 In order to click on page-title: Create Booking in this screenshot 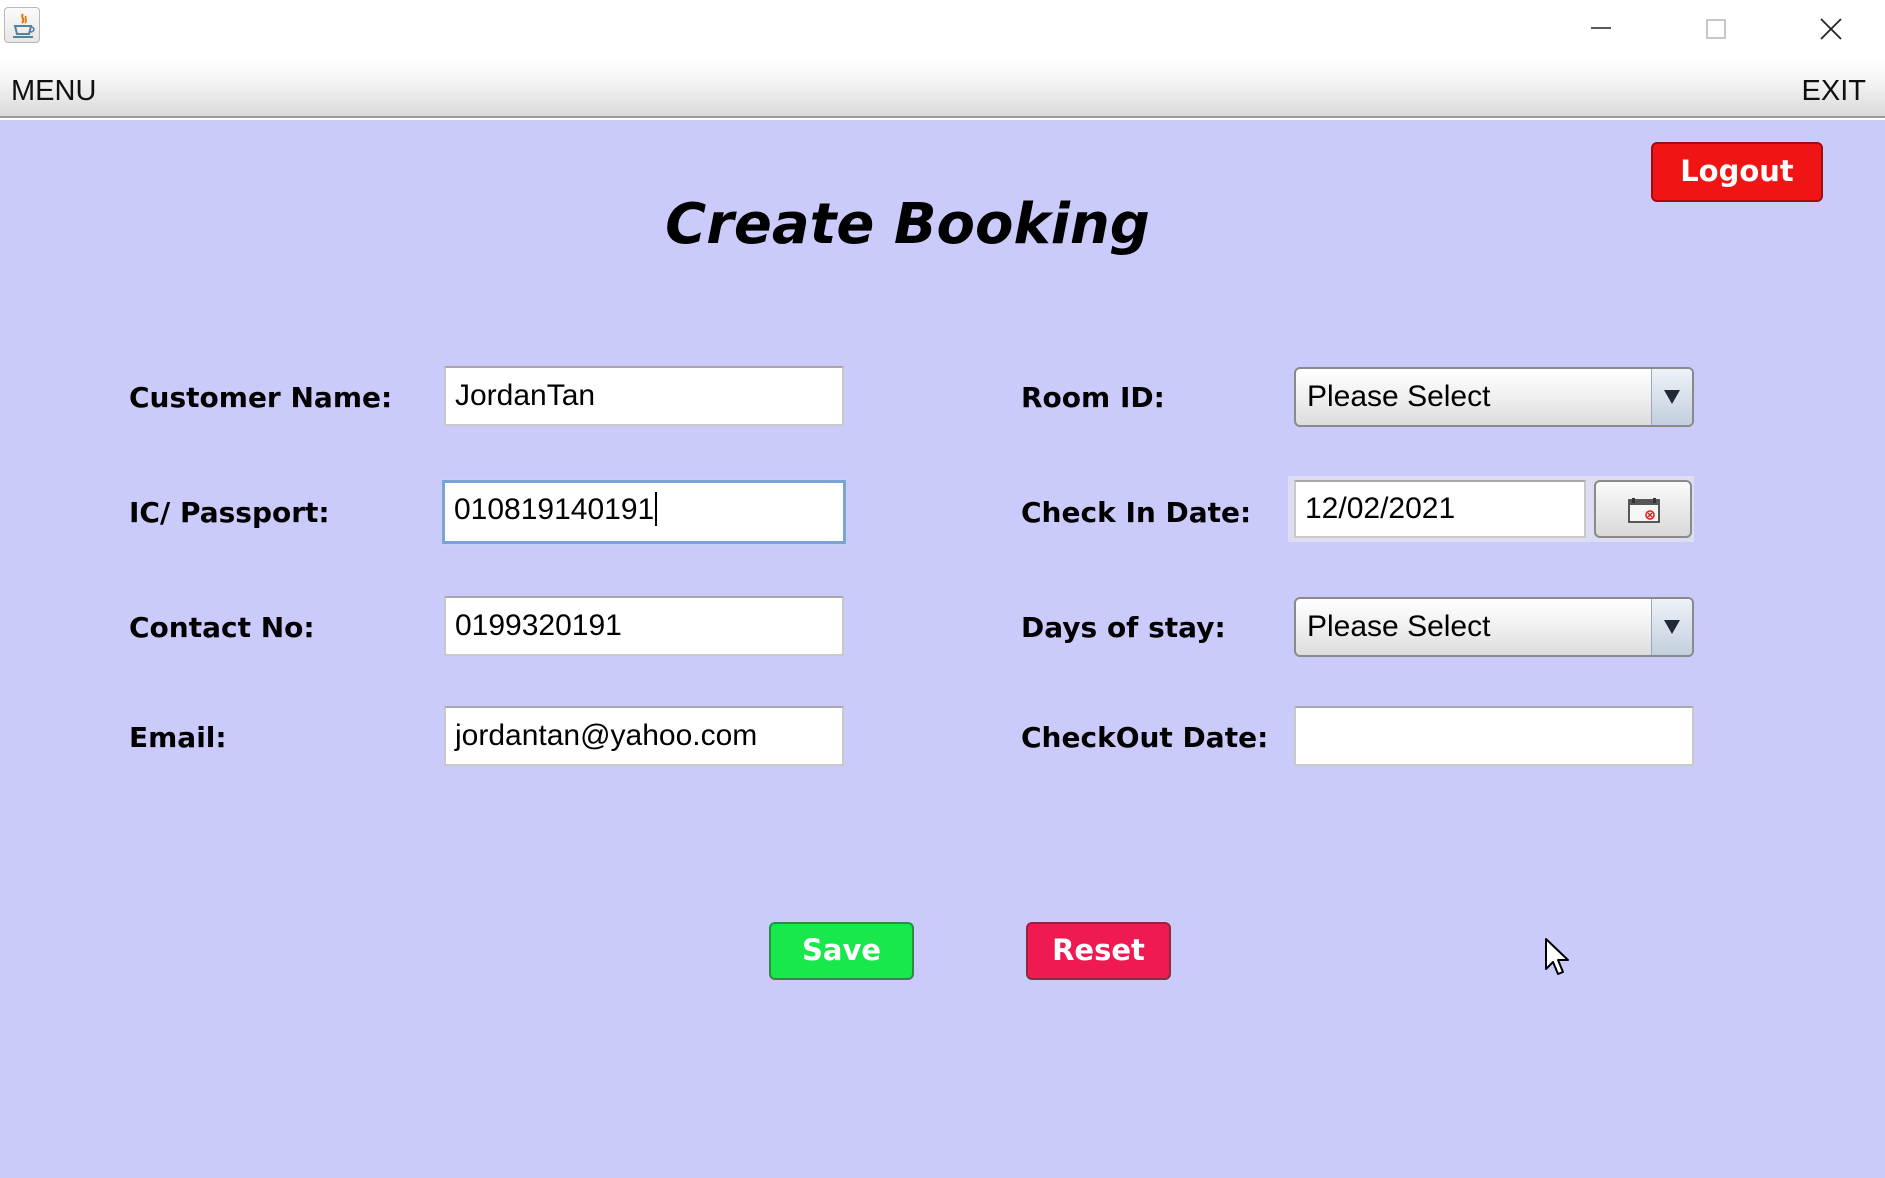, I will do `click(907, 224)`.